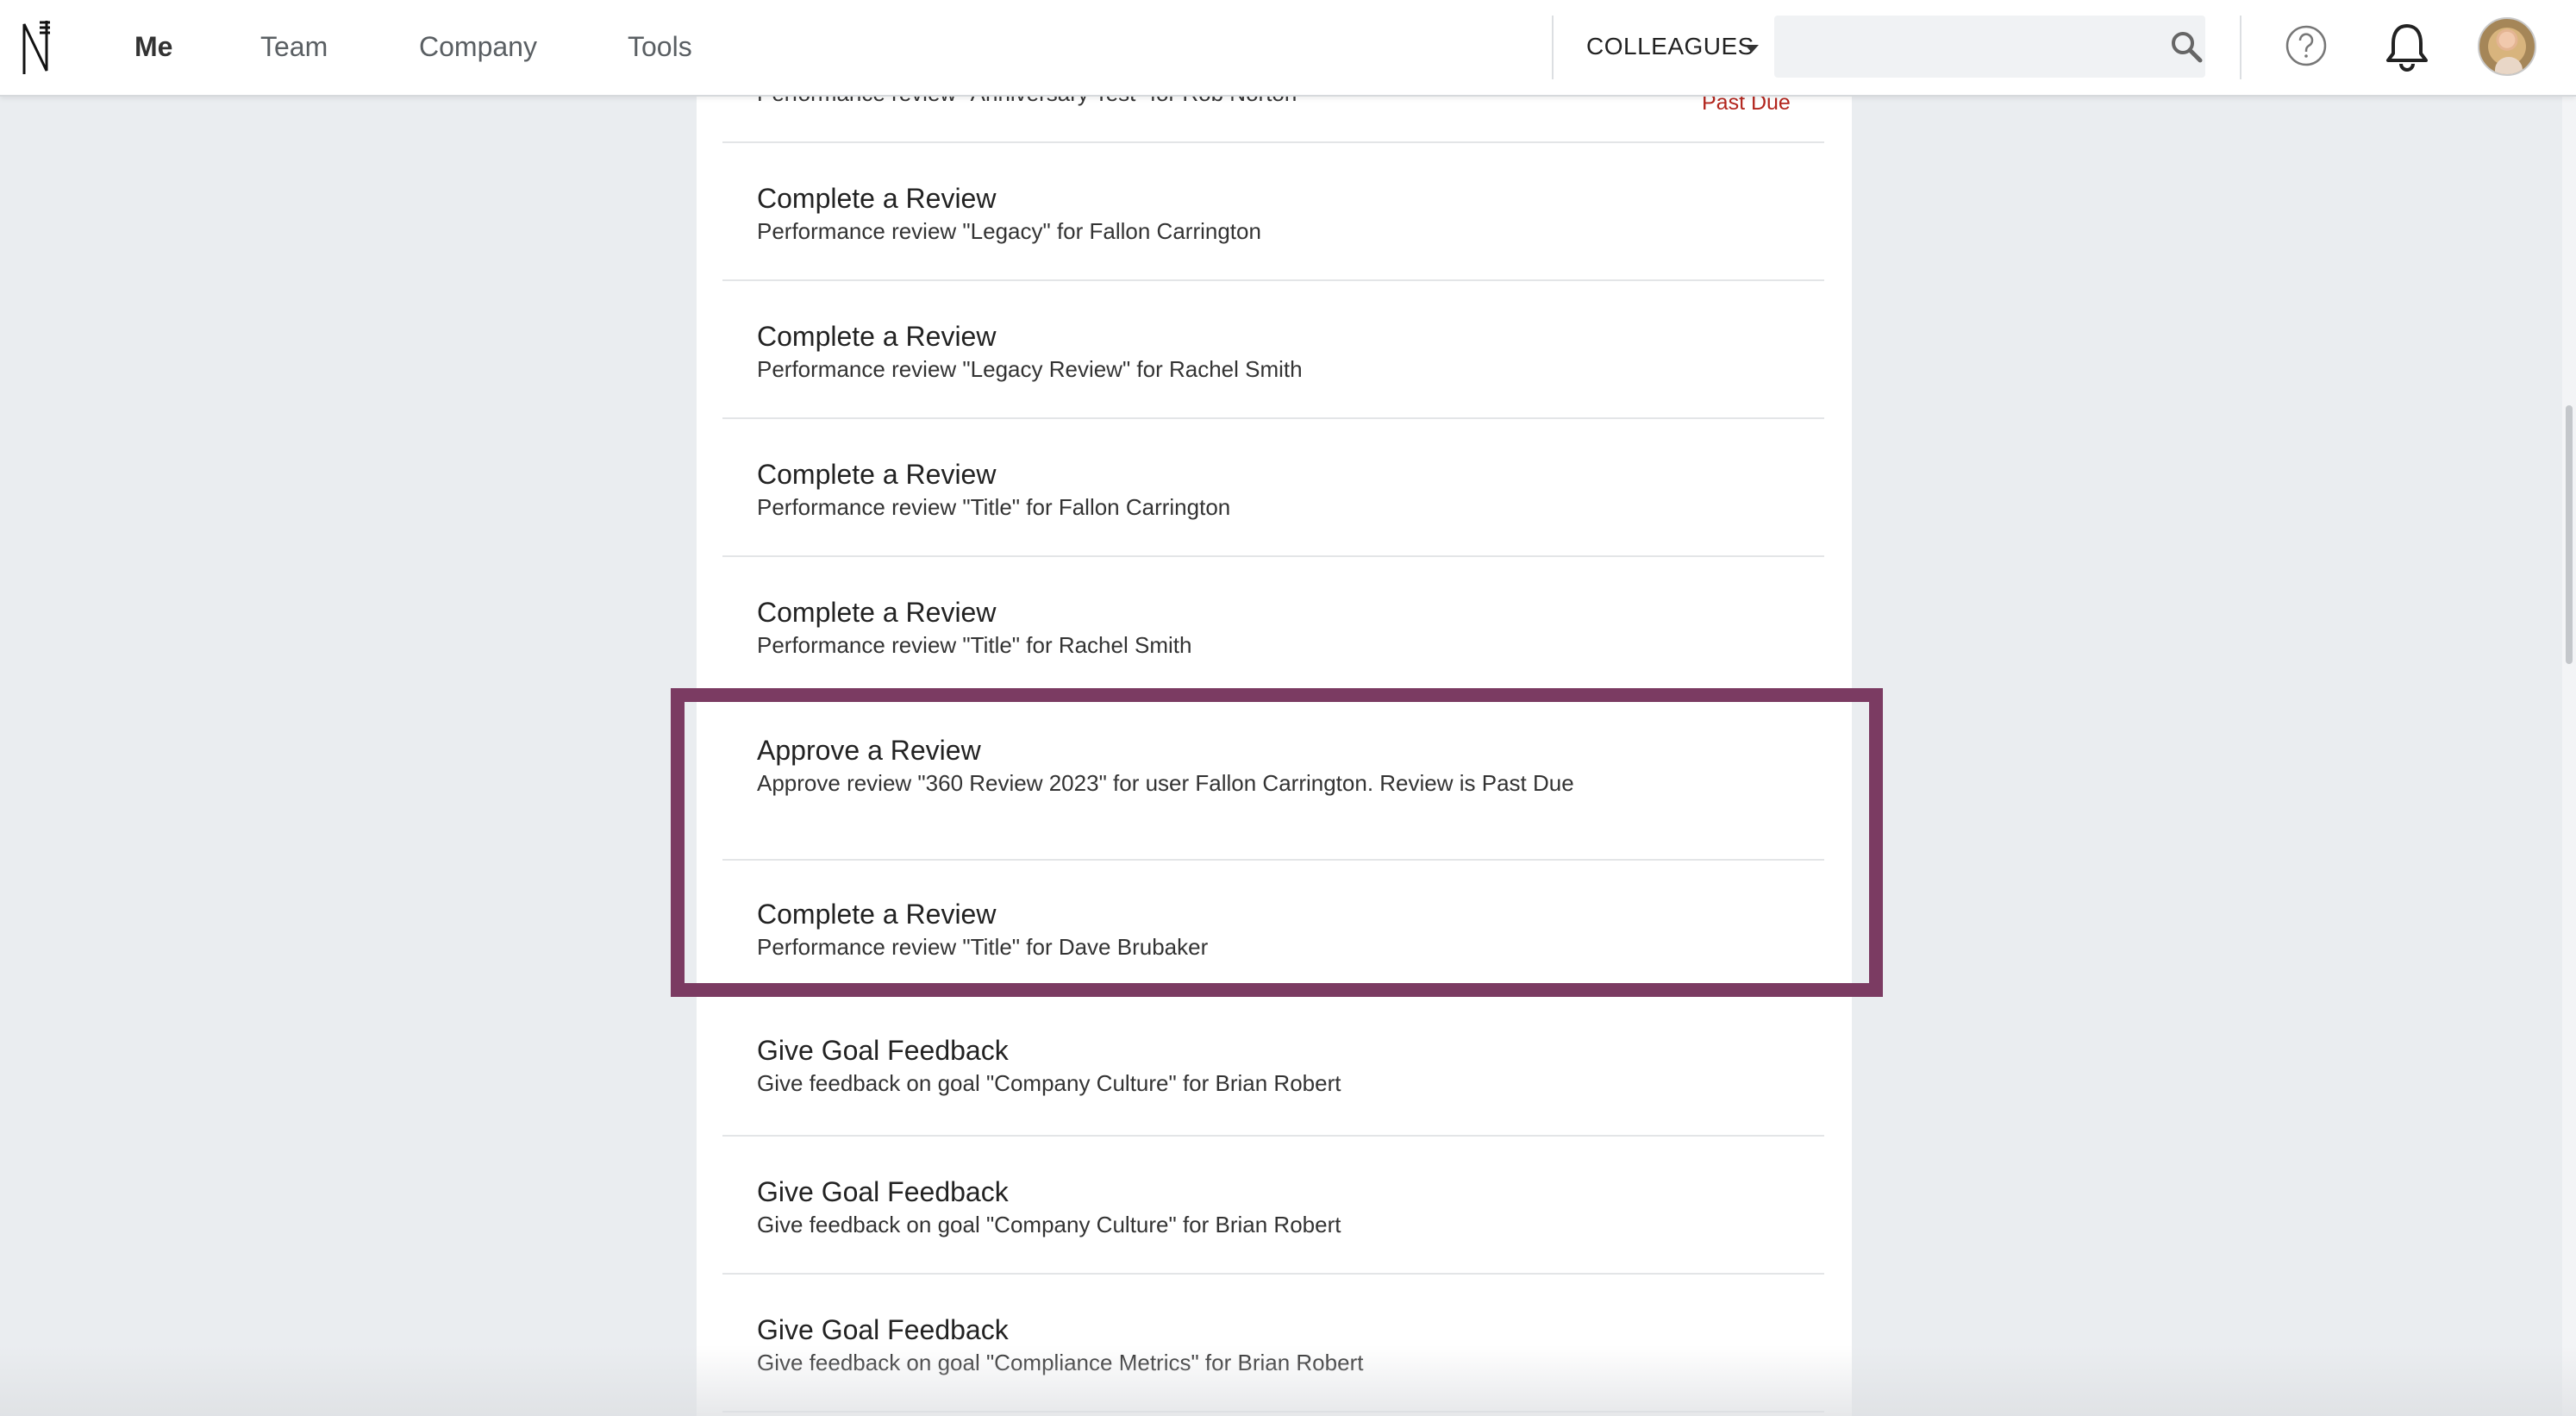 Image resolution: width=2576 pixels, height=1416 pixels. What do you see at coordinates (1752, 49) in the screenshot?
I see `caret-down-icon` at bounding box center [1752, 49].